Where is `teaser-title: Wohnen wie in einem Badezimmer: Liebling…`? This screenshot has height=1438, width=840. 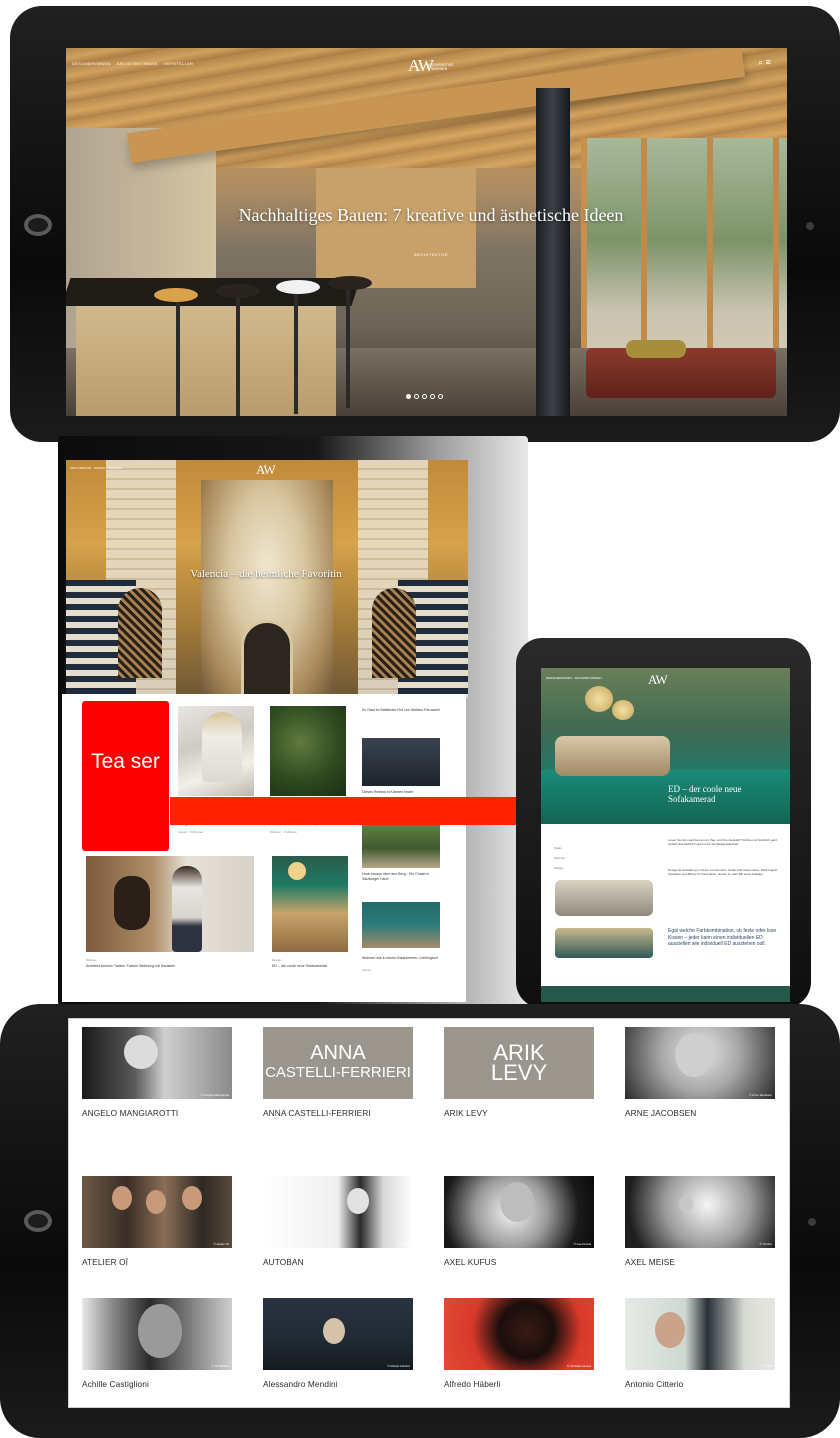
teaser-title: Wohnen wie in einem Badezimmer: Liebling… is located at coordinates (402, 958).